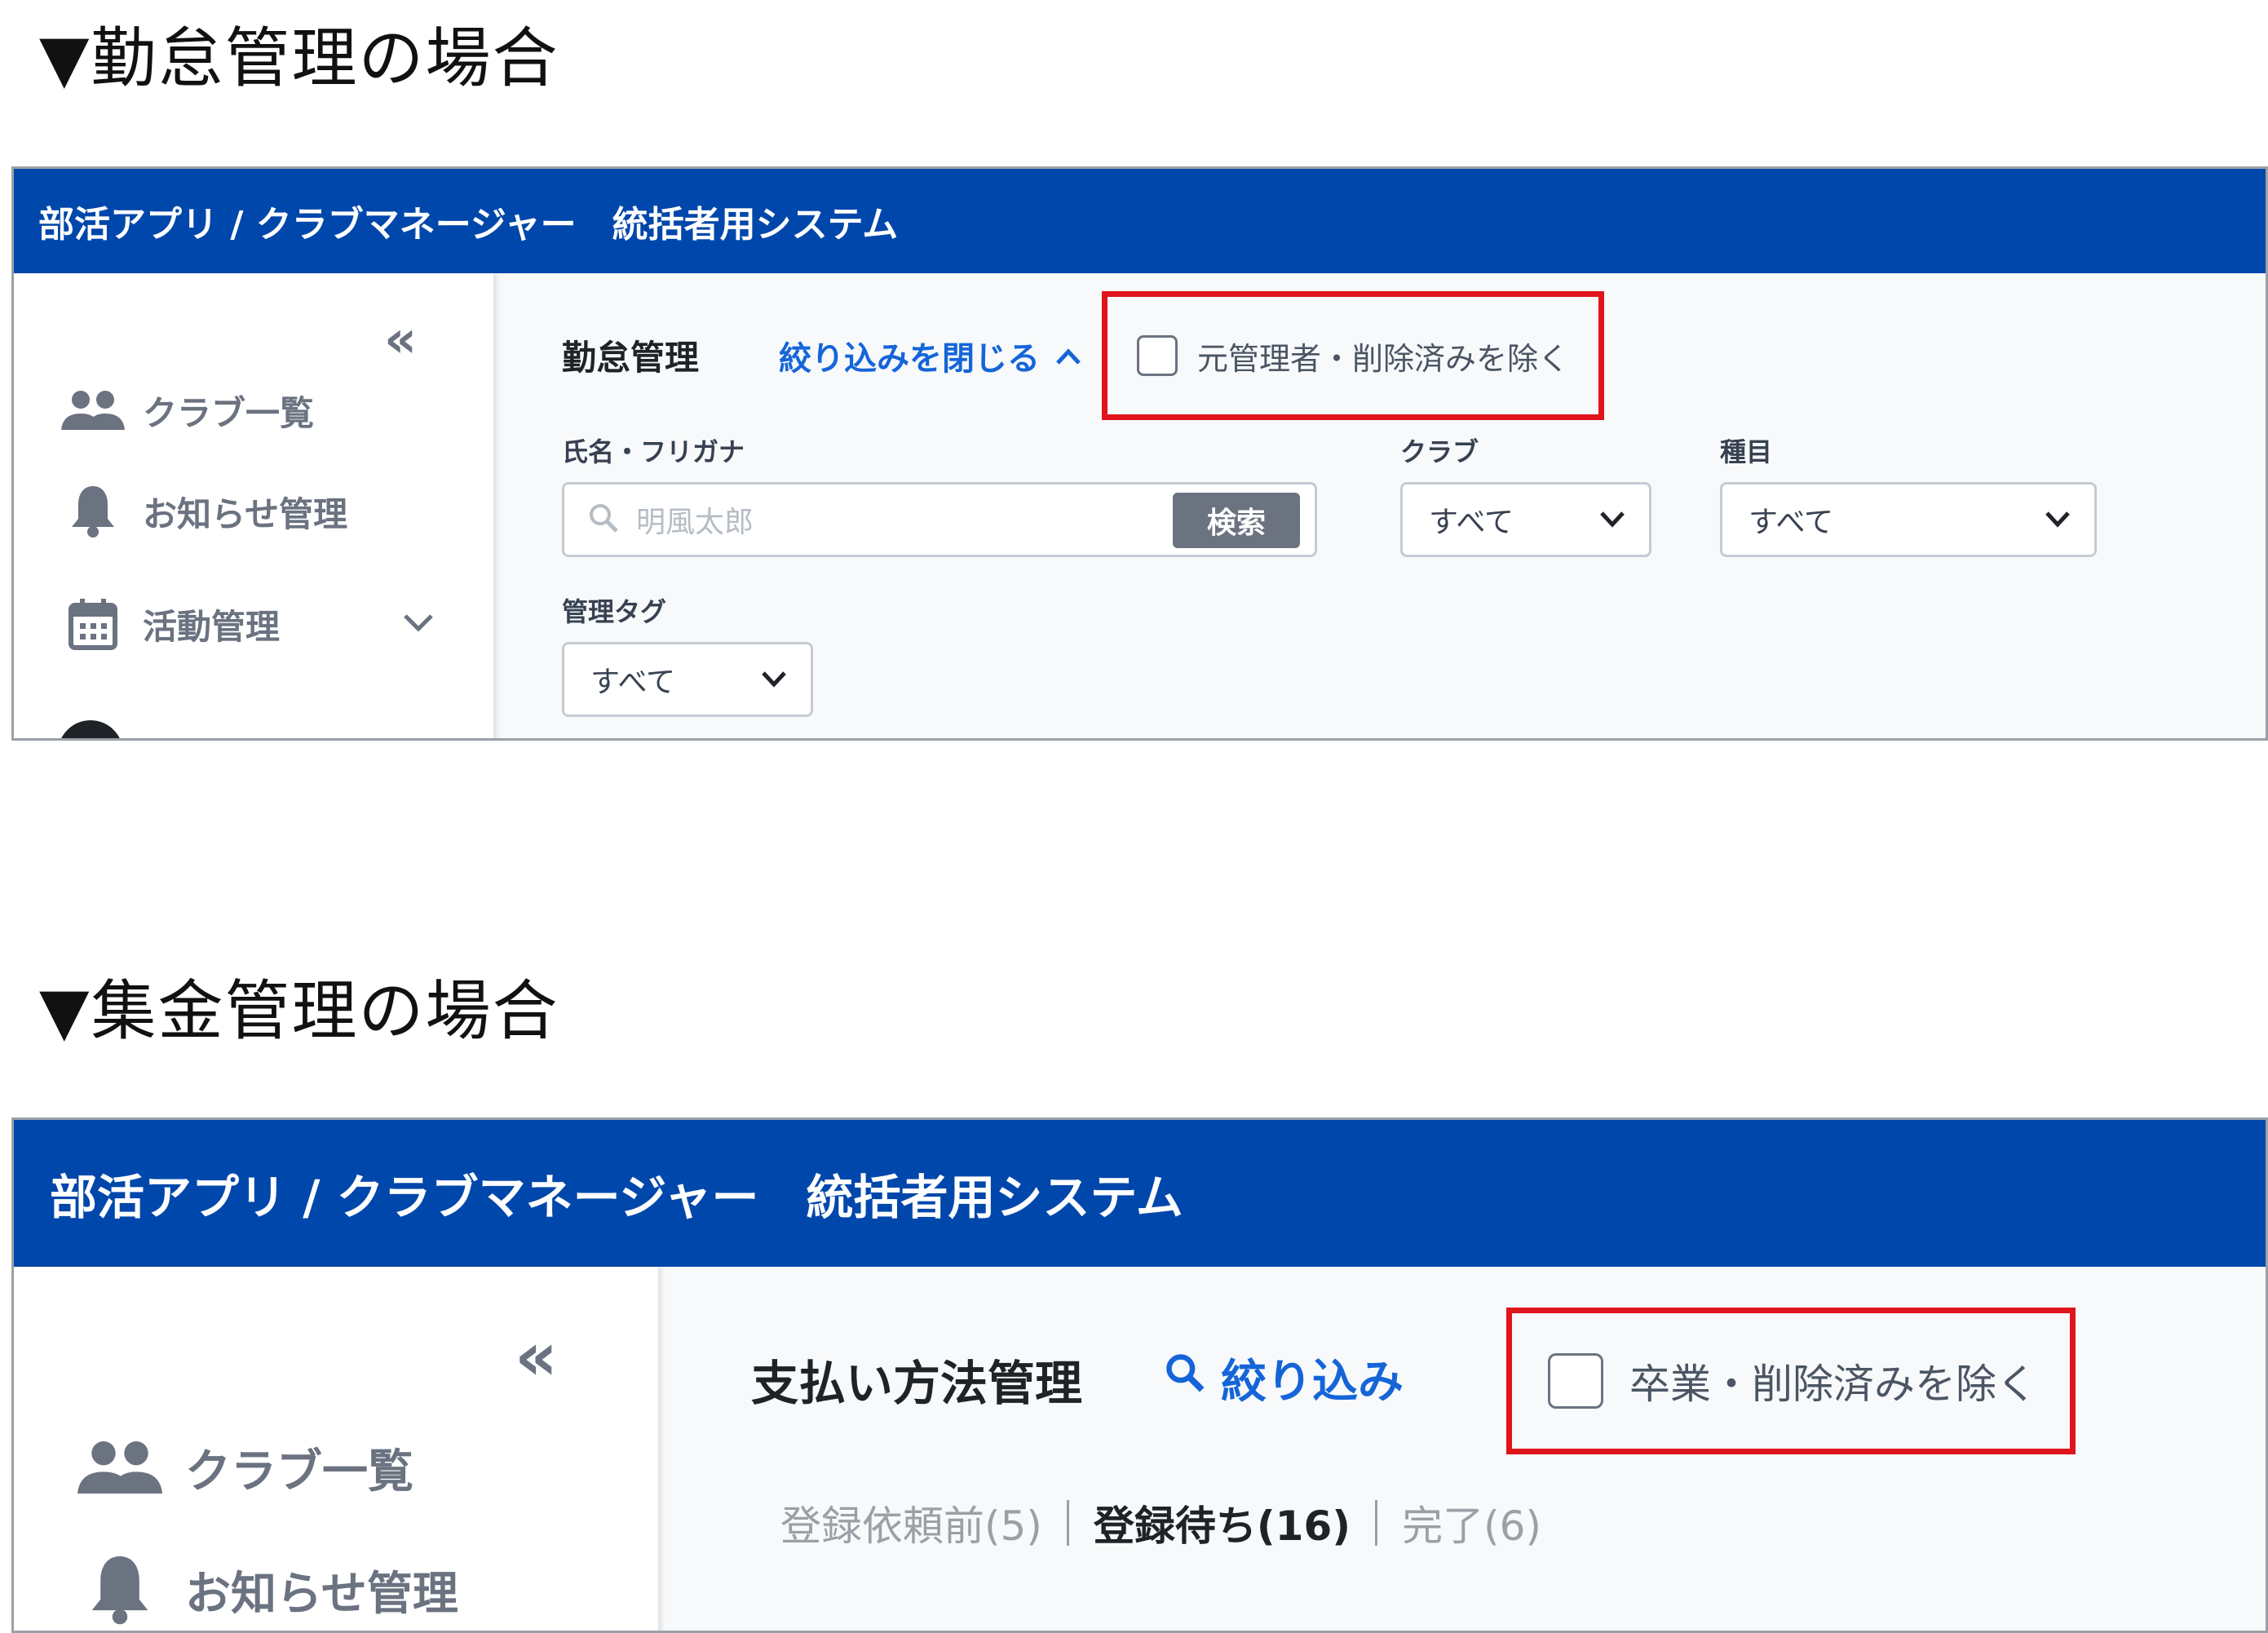 Image resolution: width=2268 pixels, height=1633 pixels. I want to click on exclude-graduates-highlight: 卒業・削除済みを除く, so click(1791, 1381).